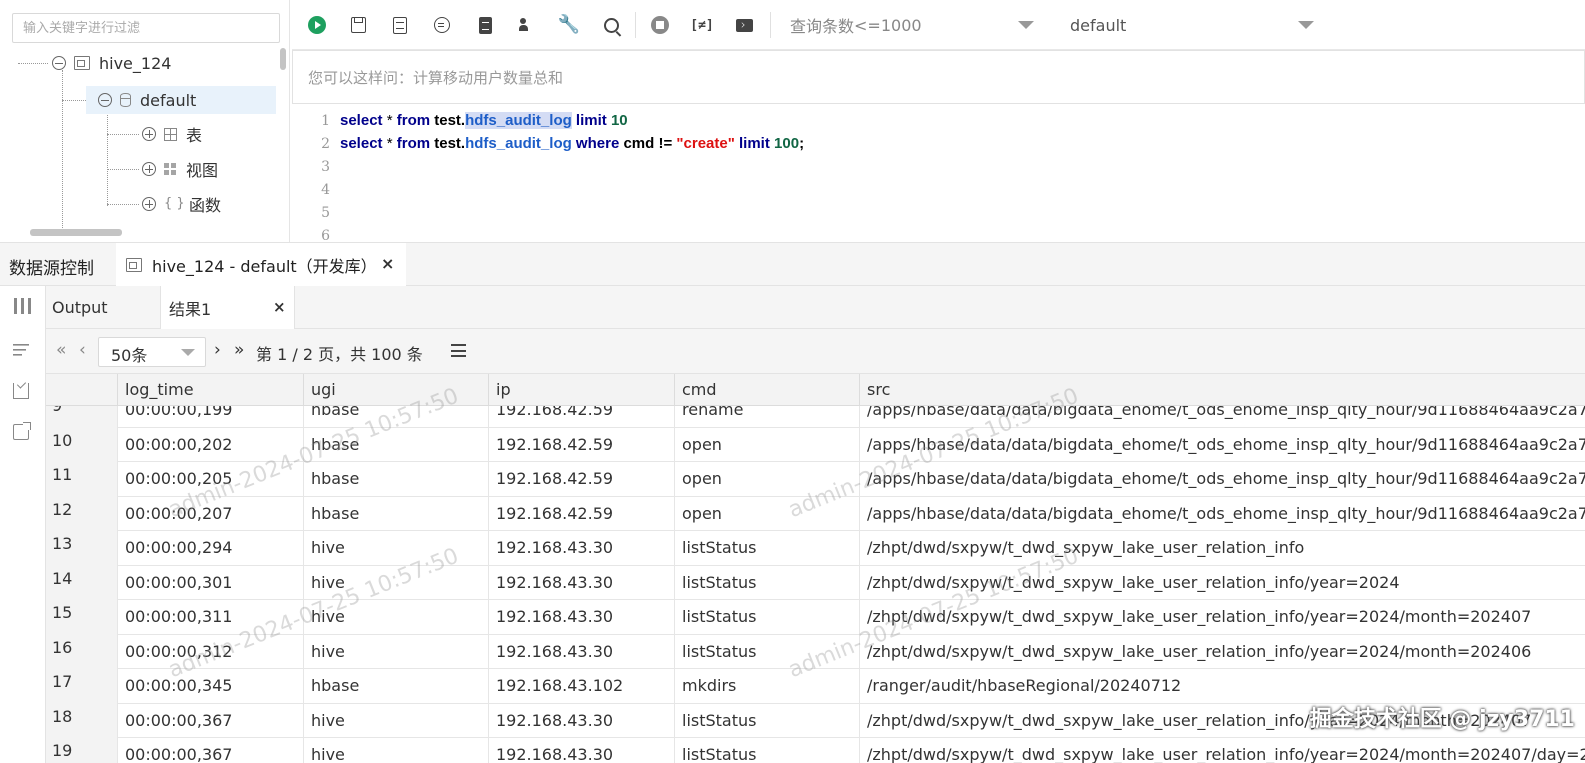  I want to click on saved-queries-button, so click(400, 25).